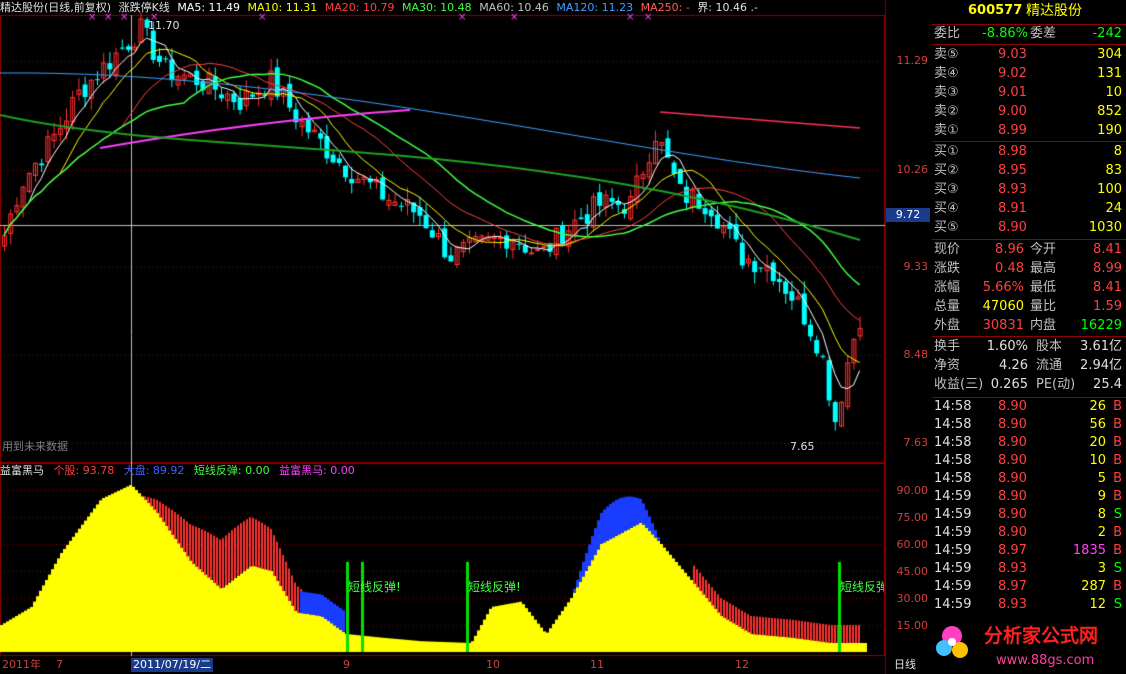 The image size is (1126, 674). What do you see at coordinates (995, 10) in the screenshot?
I see `stock-code: 600577` at bounding box center [995, 10].